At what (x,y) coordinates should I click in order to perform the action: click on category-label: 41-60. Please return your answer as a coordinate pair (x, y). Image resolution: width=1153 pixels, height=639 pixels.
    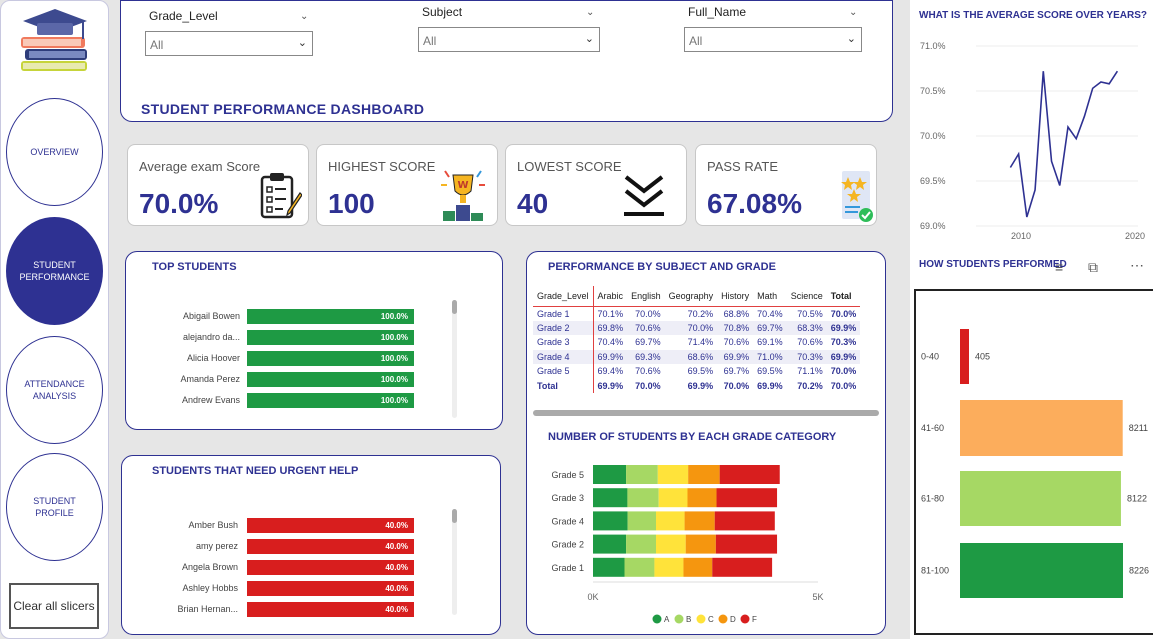
    Looking at the image, I should click on (932, 428).